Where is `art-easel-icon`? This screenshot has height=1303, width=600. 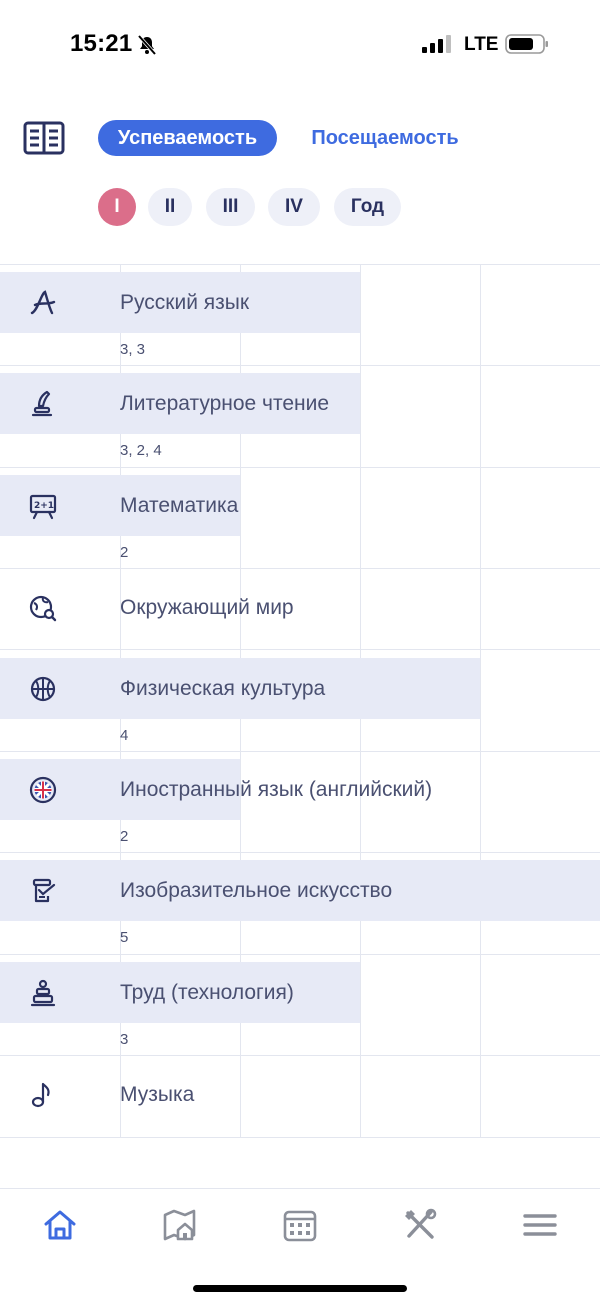 art-easel-icon is located at coordinates (44, 890).